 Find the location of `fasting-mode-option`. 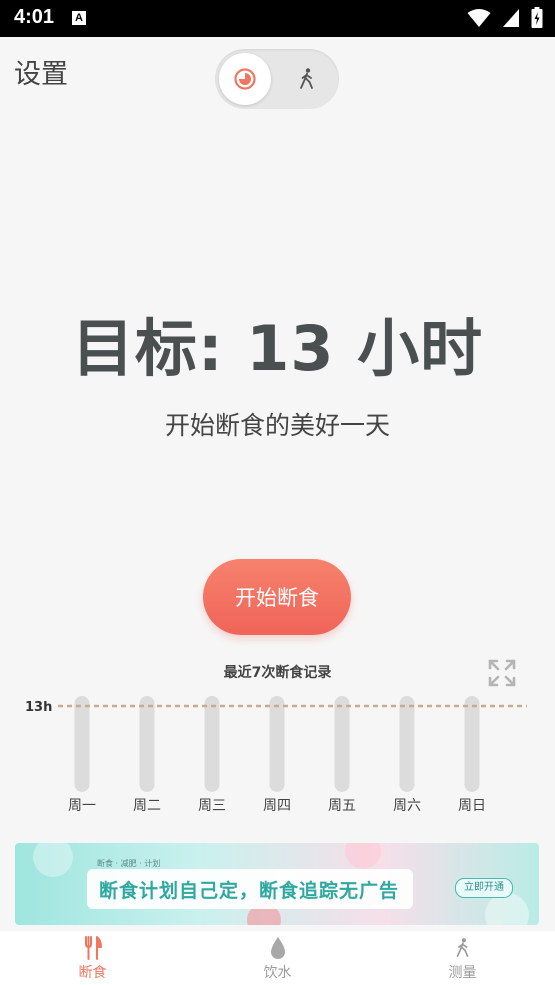

fasting-mode-option is located at coordinates (245, 79).